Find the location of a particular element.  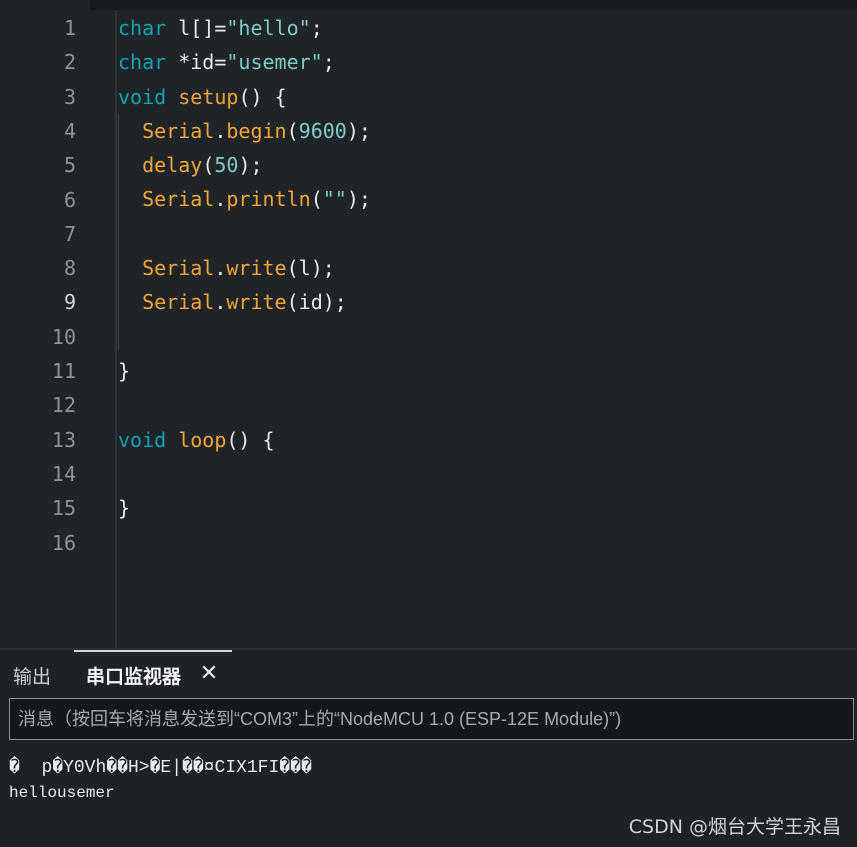

watermark: CSDN @烟台大学王永昌 is located at coordinates (734, 827).